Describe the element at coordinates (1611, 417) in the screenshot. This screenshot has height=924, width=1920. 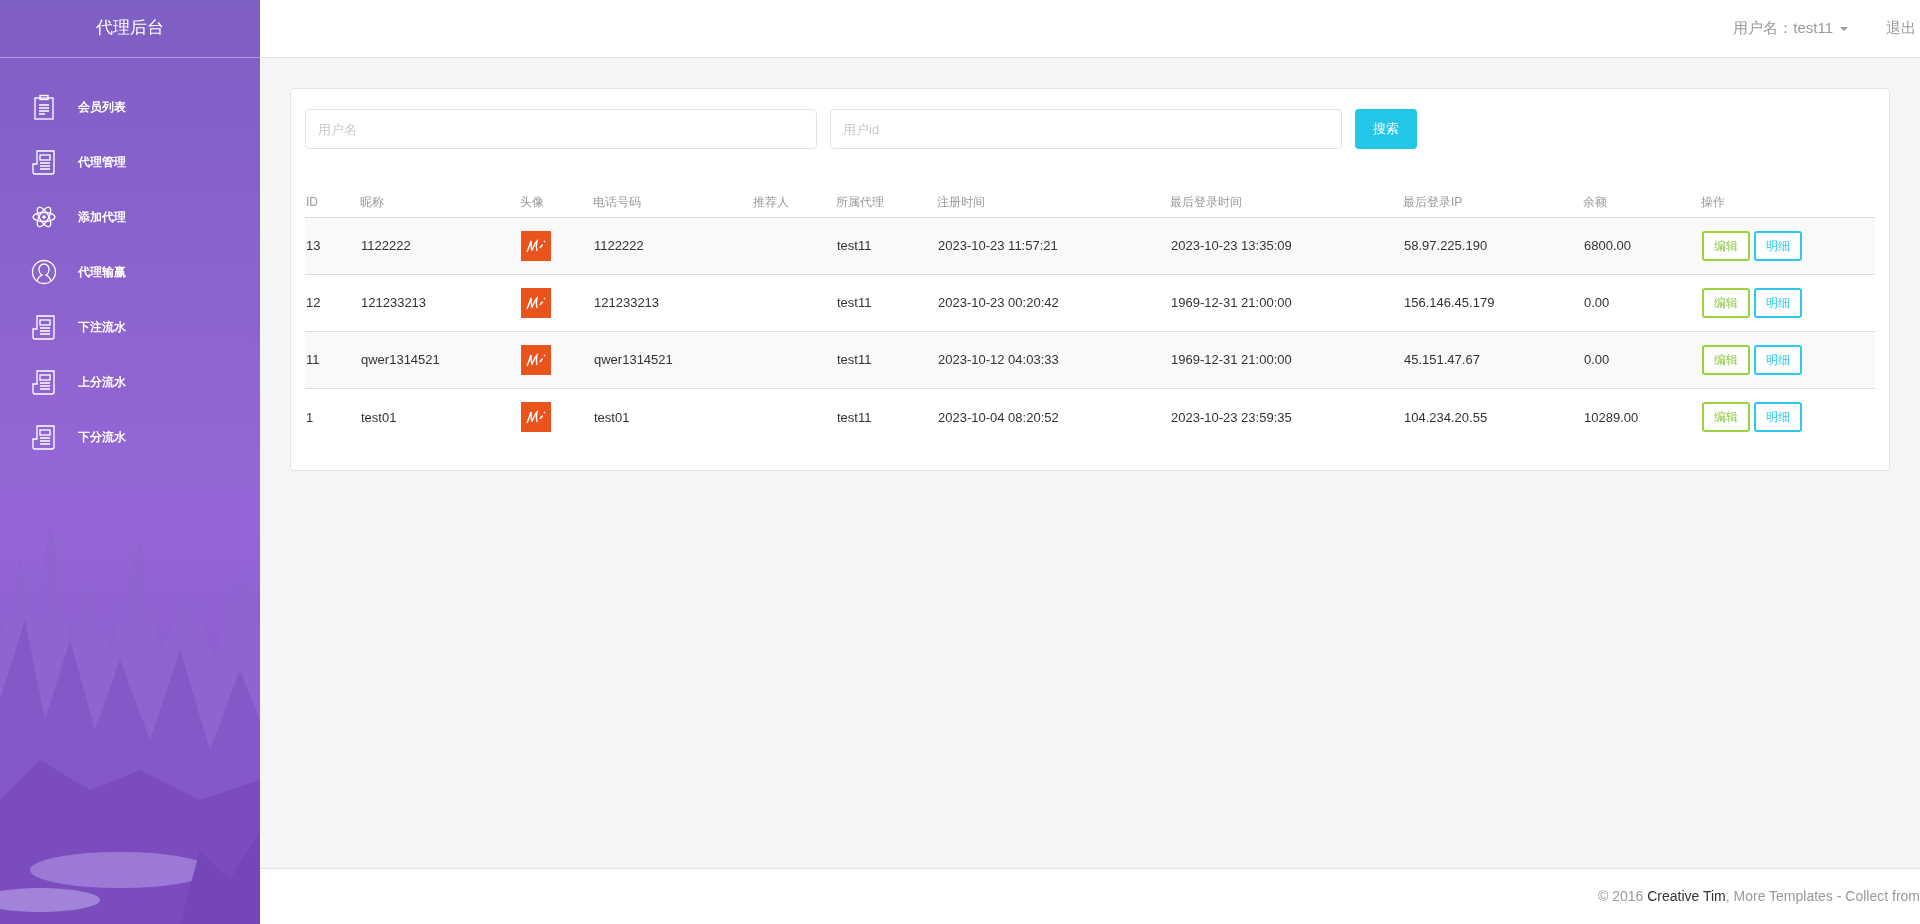
I see `table-cell: 10289.00` at that location.